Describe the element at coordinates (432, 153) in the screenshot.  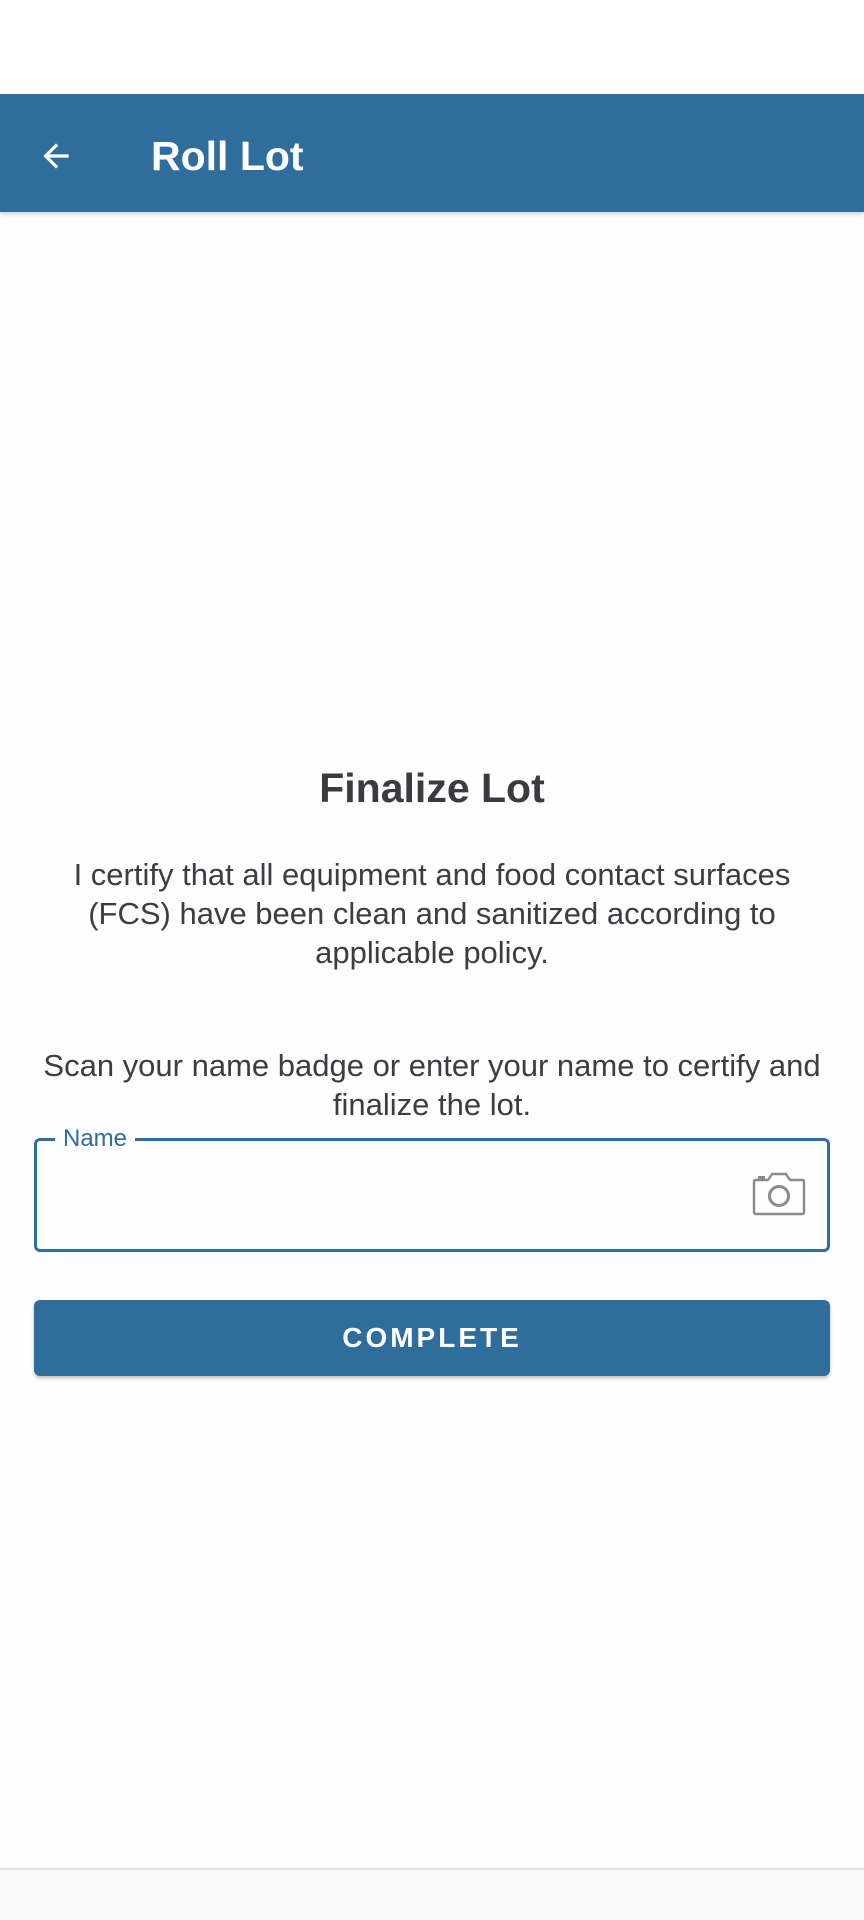
I see `app-bar: Roll Lot` at that location.